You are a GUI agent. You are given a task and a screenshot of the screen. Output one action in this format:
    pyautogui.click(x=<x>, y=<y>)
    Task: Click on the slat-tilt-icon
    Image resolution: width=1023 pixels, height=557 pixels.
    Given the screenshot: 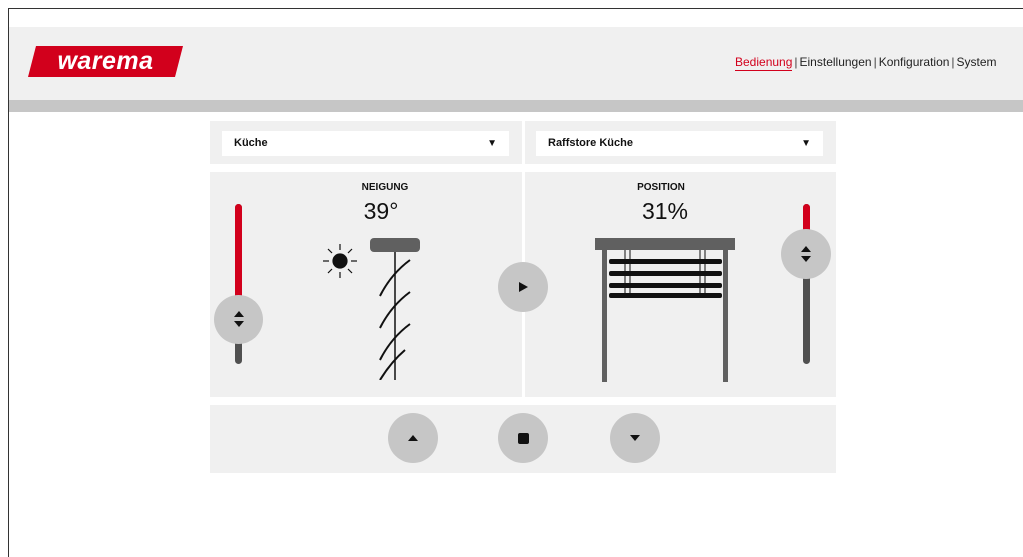 What is the action you would take?
    pyautogui.click(x=395, y=309)
    